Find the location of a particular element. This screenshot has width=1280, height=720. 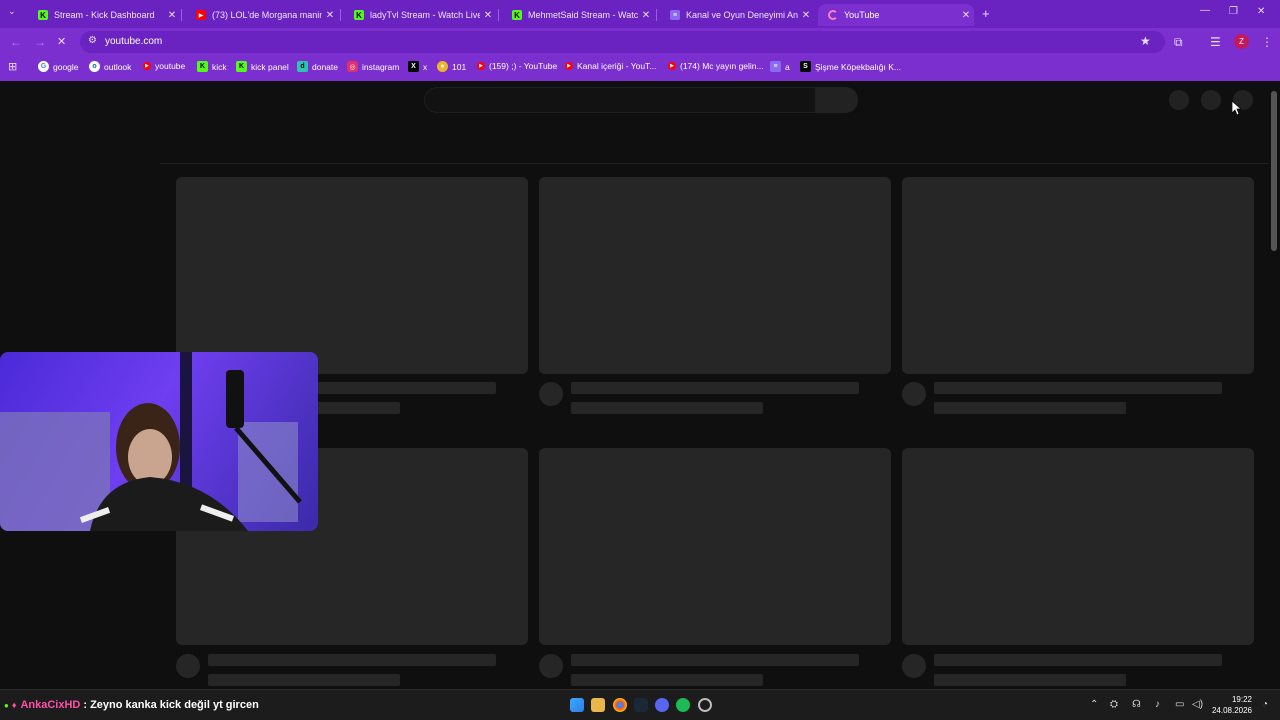

tab-title: Stream - Kick Dashboard is located at coordinates (104, 15).